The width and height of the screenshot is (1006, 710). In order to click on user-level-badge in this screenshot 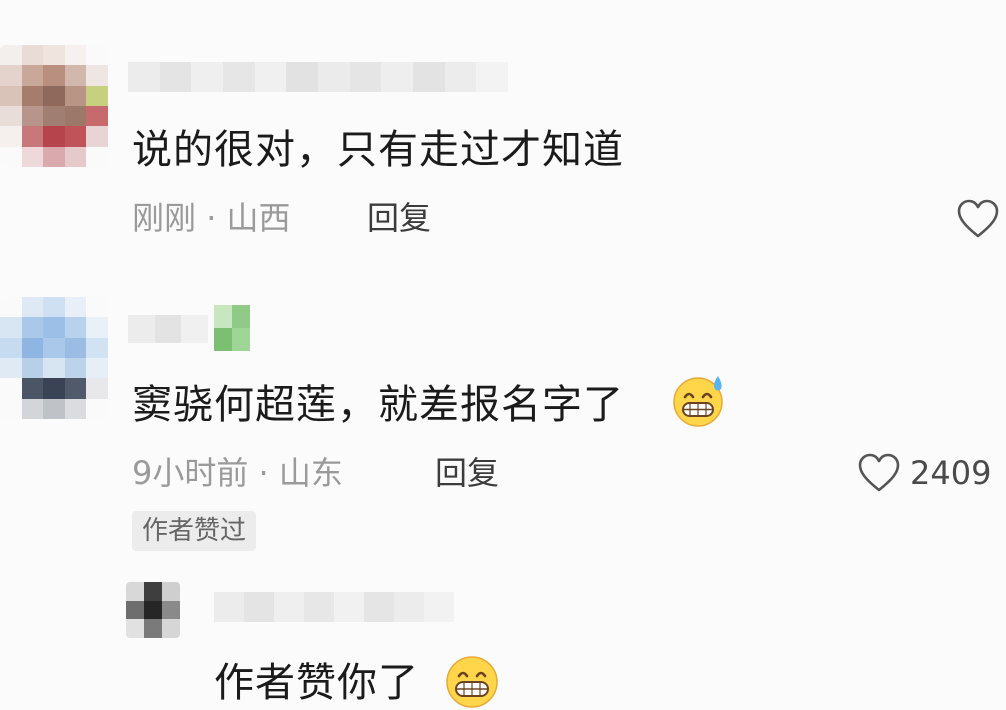, I will do `click(232, 328)`.